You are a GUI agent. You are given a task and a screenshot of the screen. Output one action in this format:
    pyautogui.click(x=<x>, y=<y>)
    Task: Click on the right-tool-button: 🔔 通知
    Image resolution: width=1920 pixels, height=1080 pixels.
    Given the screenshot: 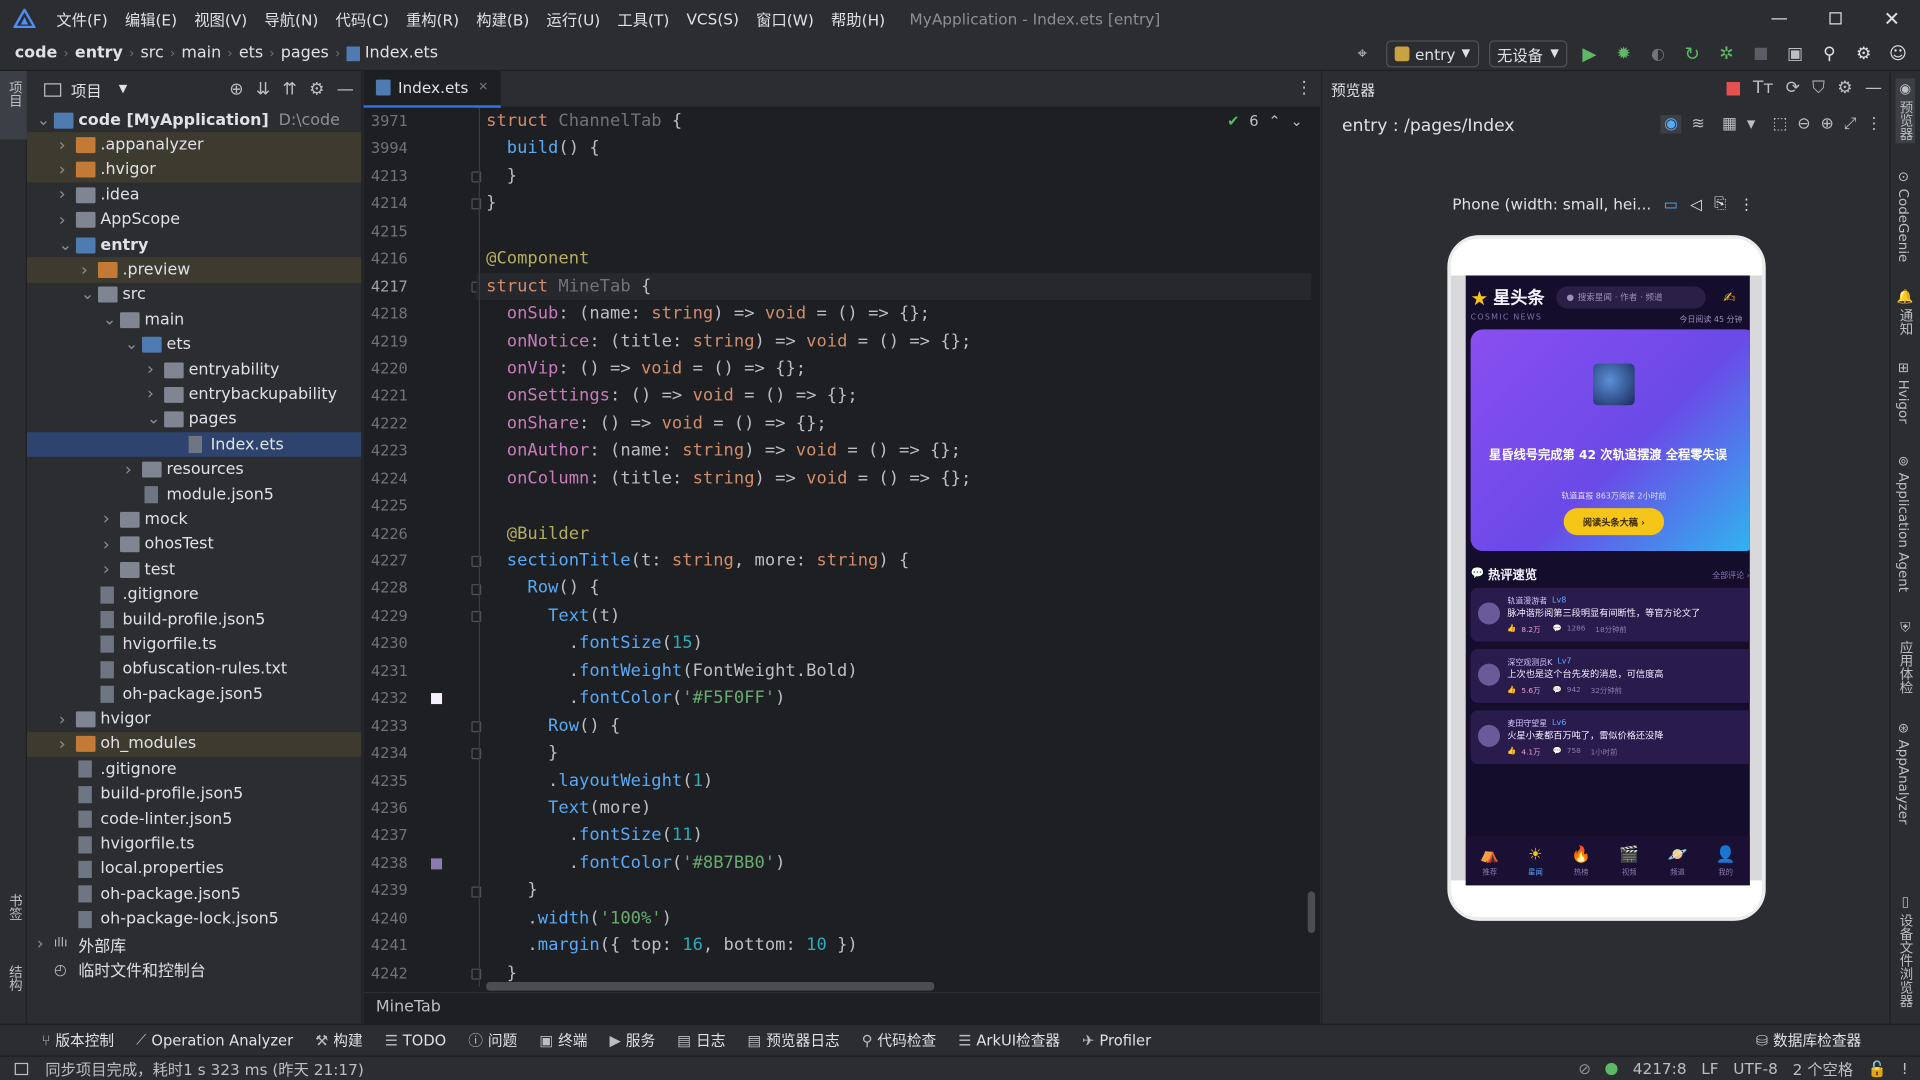 What is the action you would take?
    pyautogui.click(x=1906, y=312)
    